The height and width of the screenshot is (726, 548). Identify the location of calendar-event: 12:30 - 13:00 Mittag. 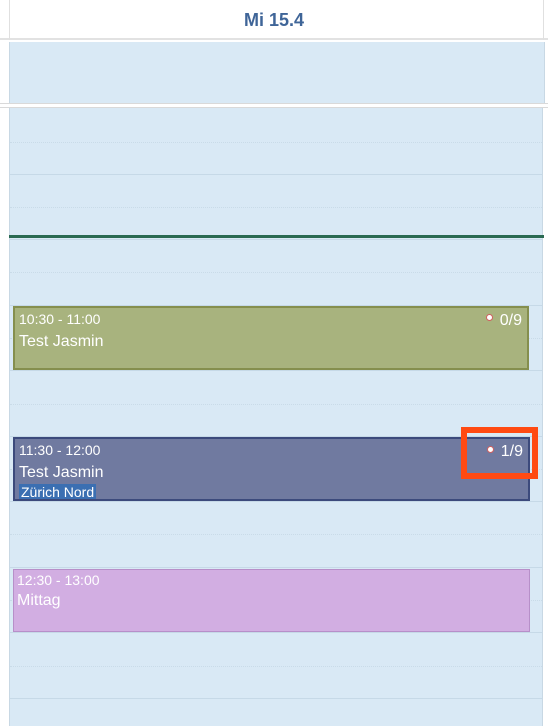
(271, 600).